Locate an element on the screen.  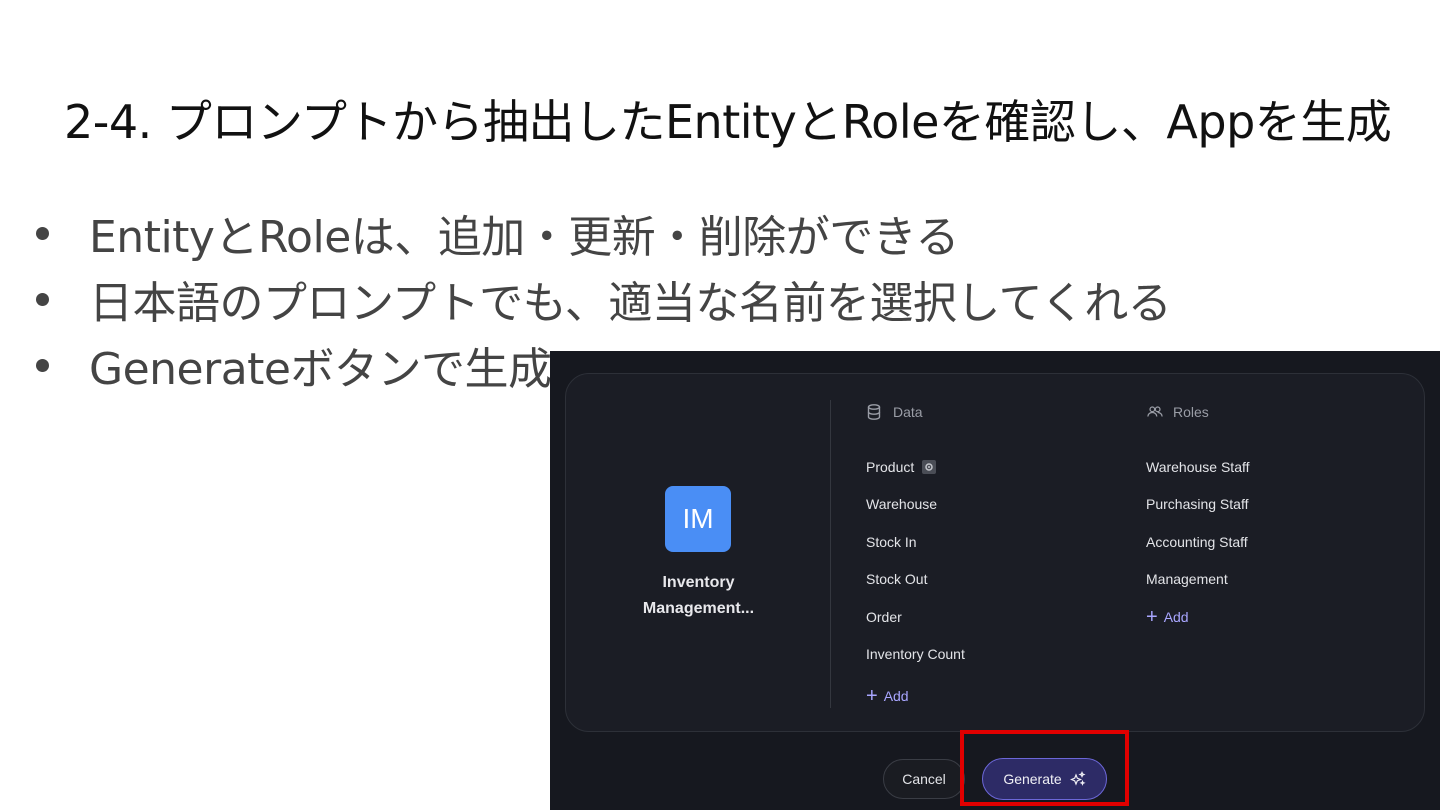
role-item-accounting-staff: Accounting Staff is located at coordinates (1198, 542).